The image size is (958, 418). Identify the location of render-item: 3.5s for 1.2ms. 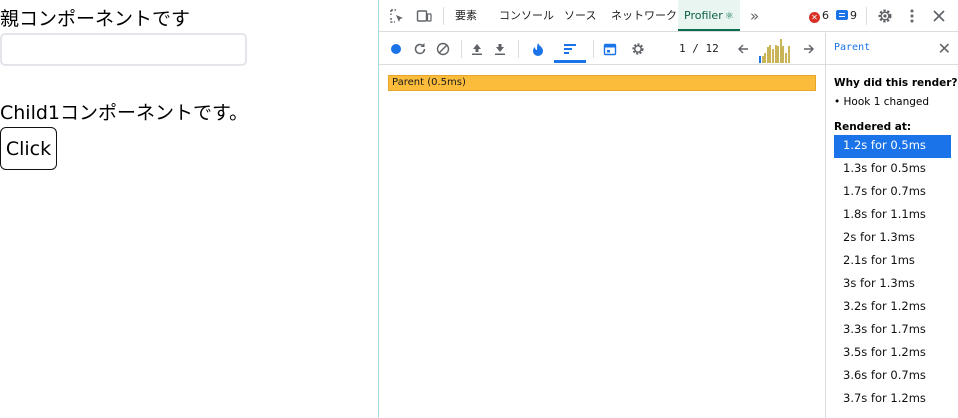
(892, 353).